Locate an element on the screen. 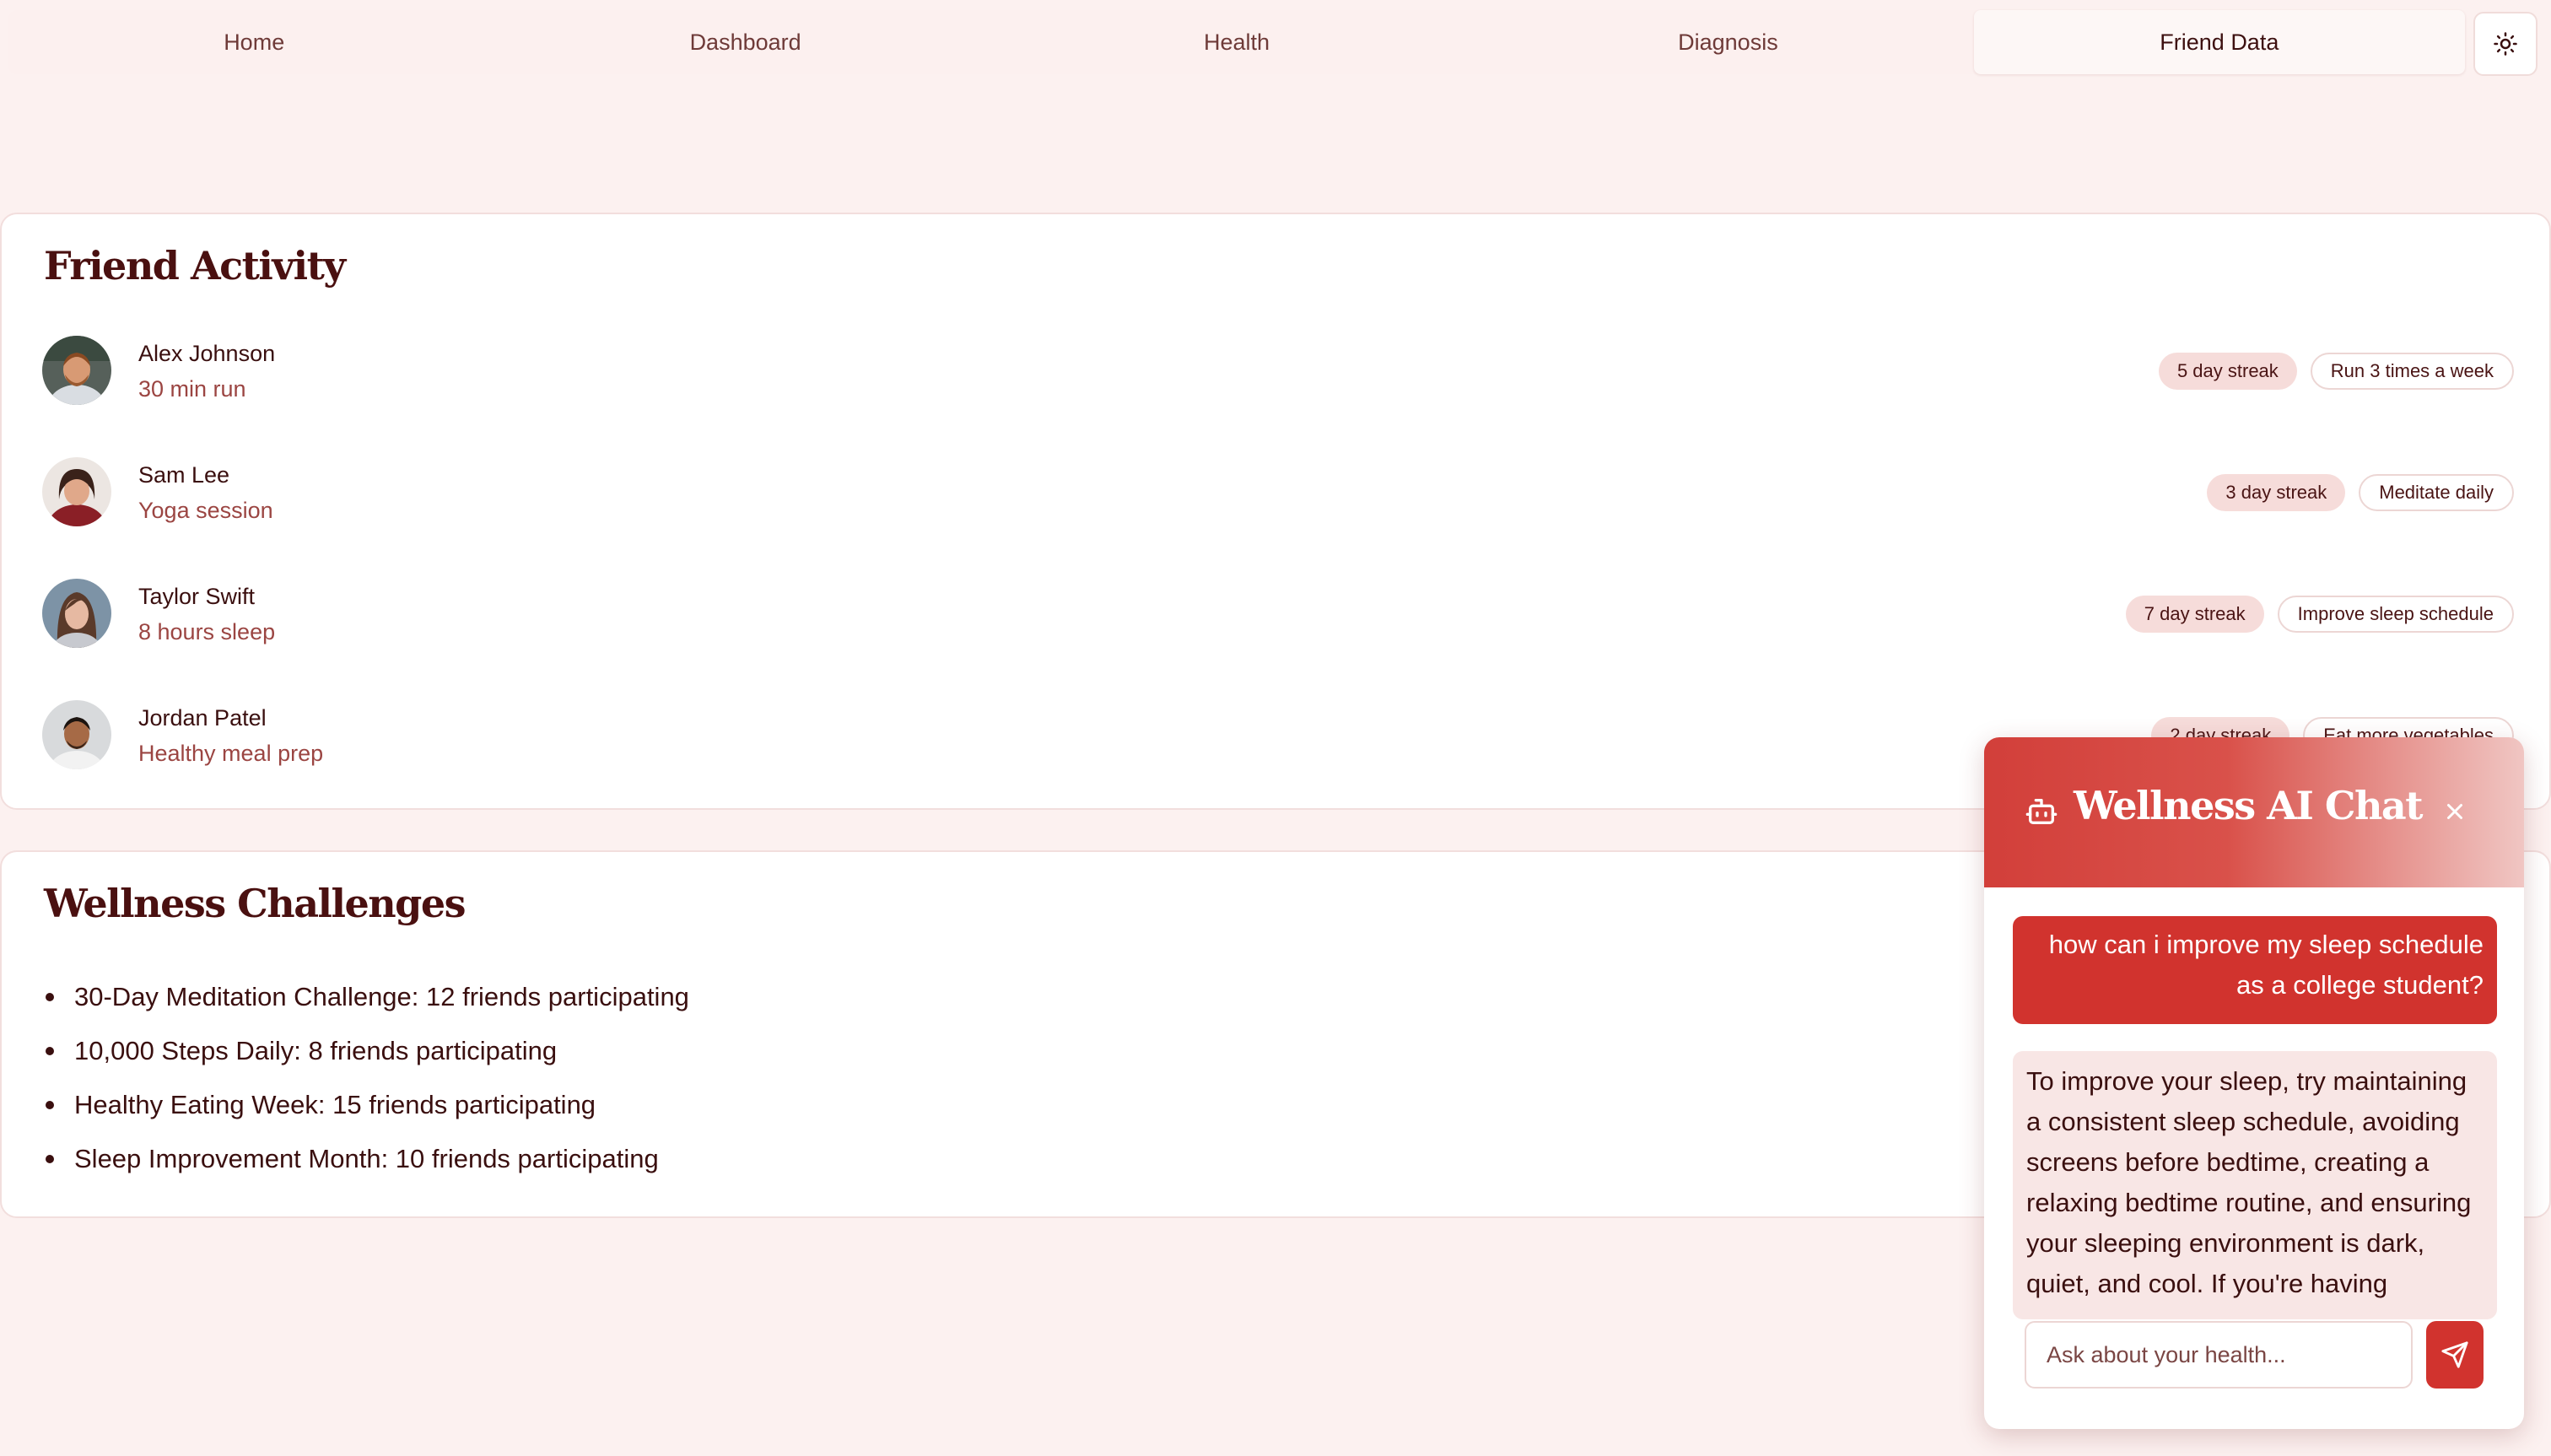  tab-health: Health is located at coordinates (1236, 42).